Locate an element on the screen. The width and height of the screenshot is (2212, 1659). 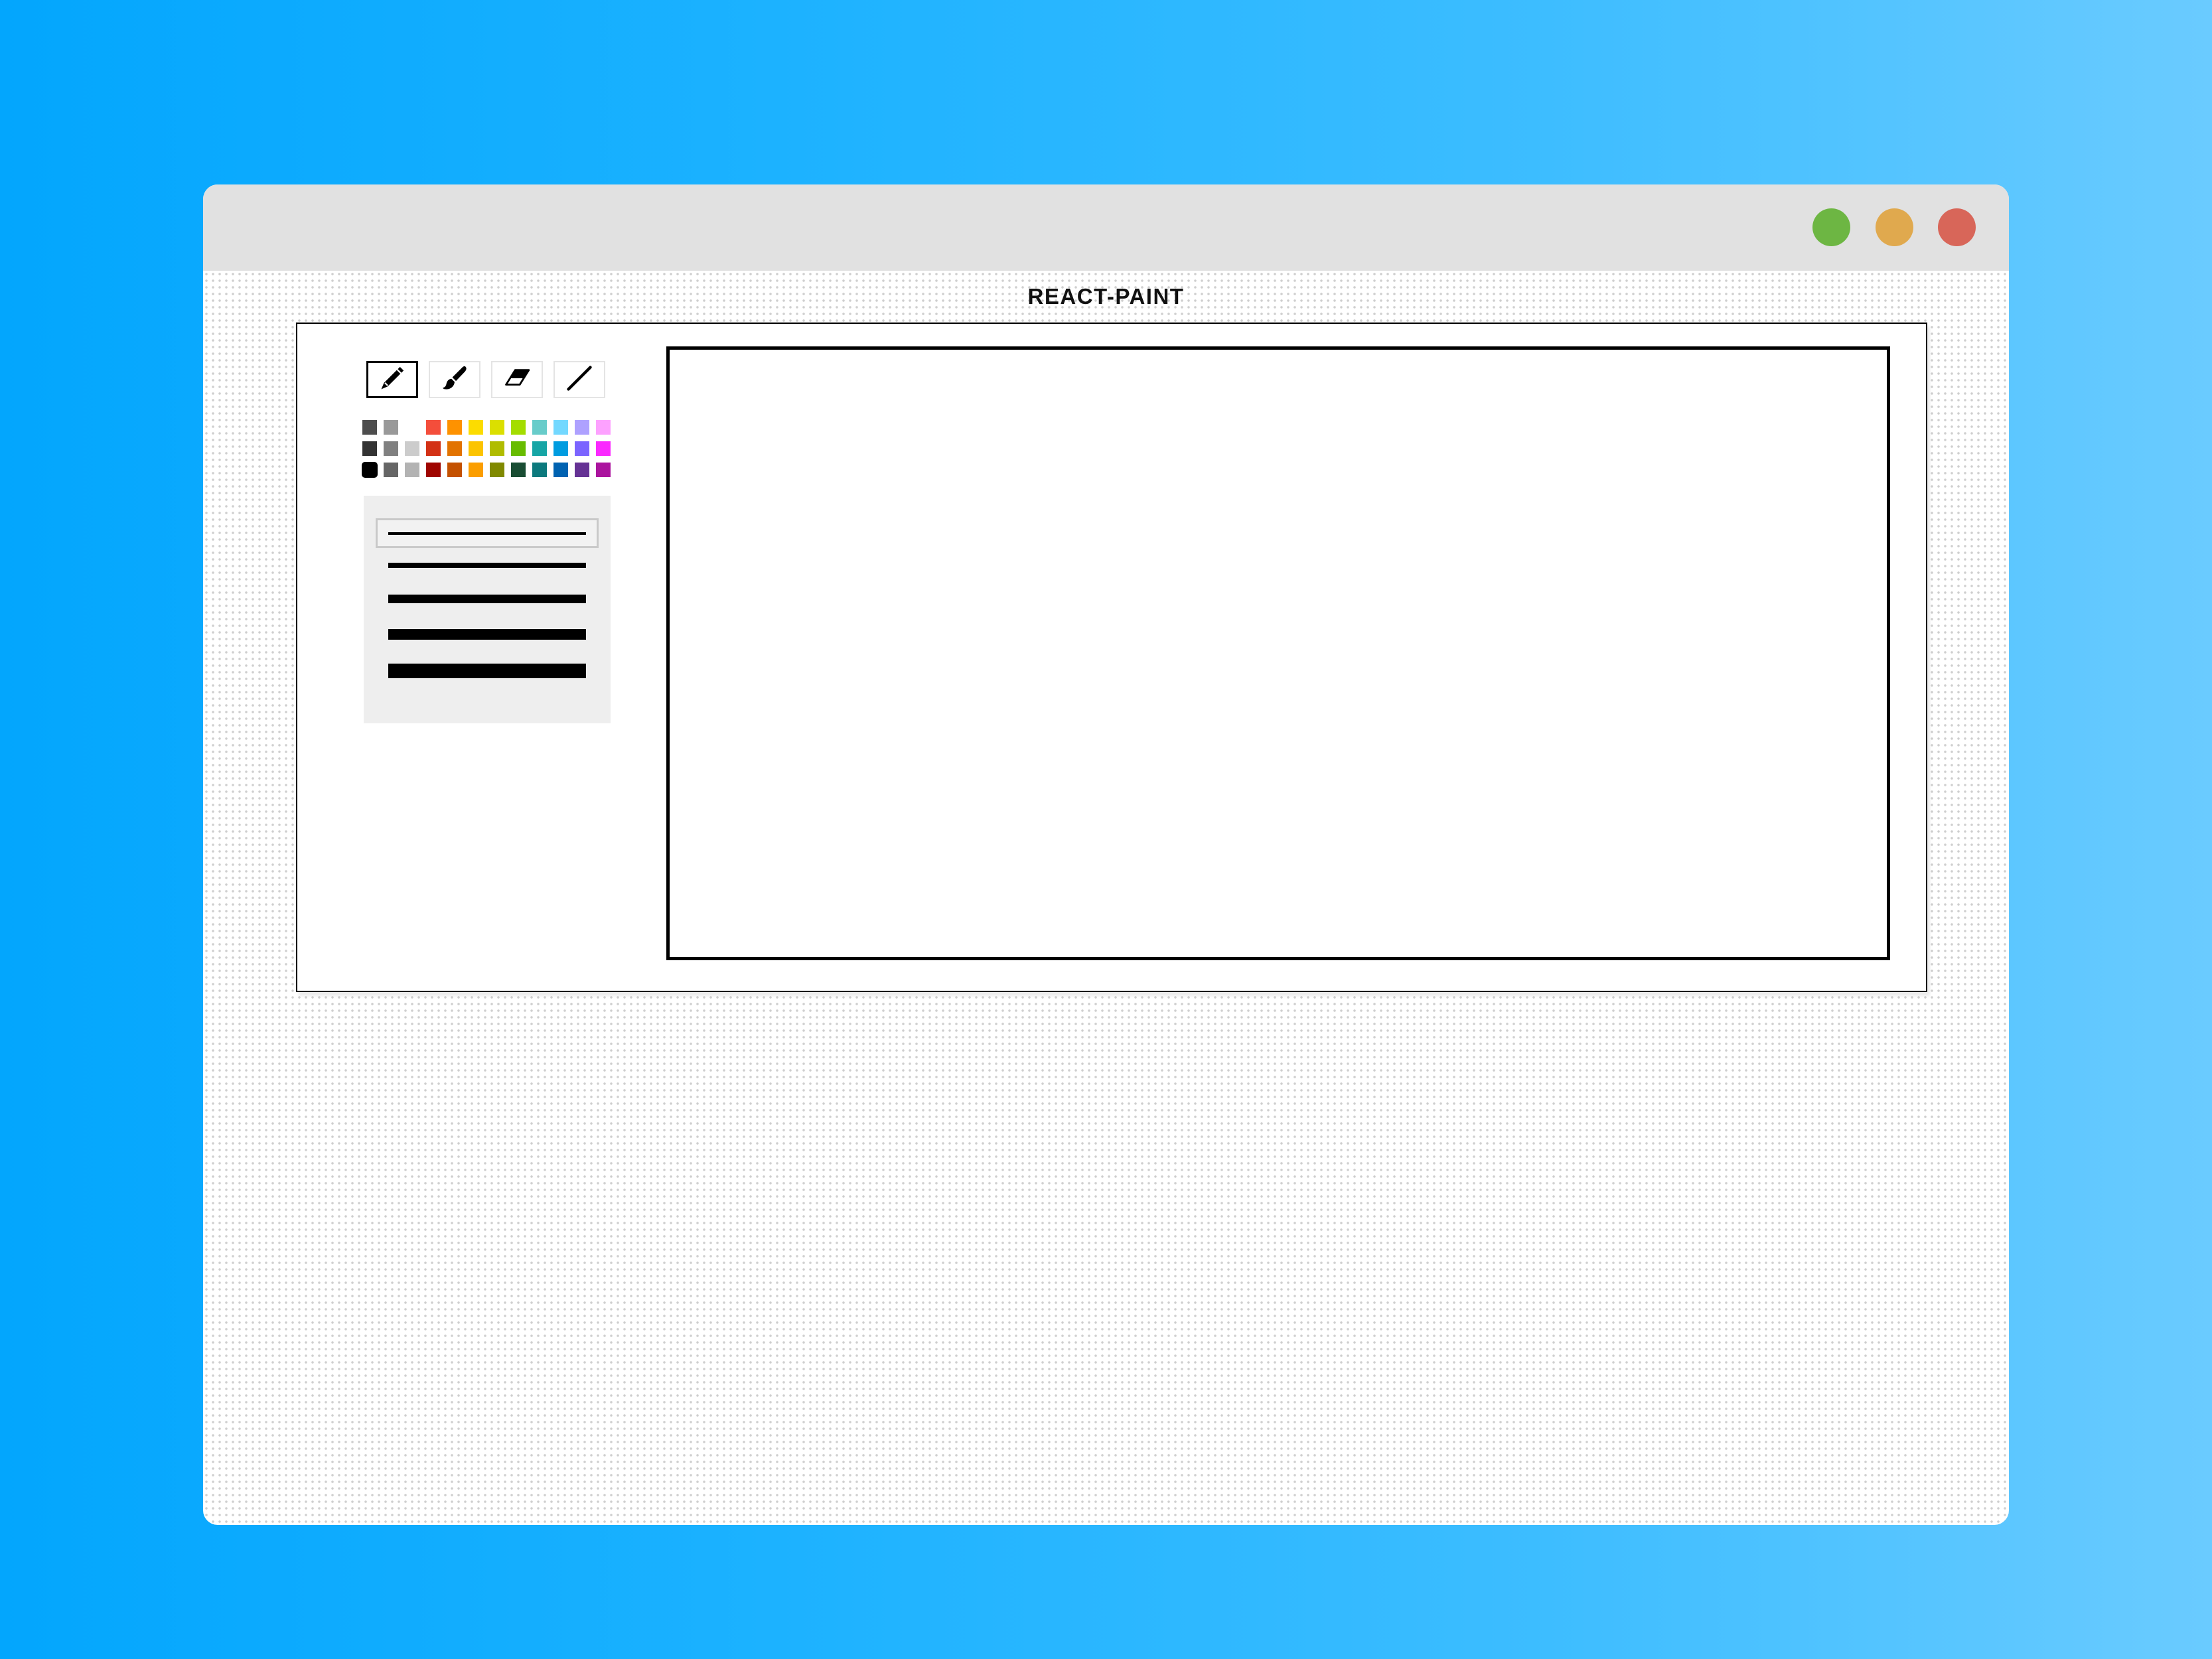
tool-line is located at coordinates (579, 379).